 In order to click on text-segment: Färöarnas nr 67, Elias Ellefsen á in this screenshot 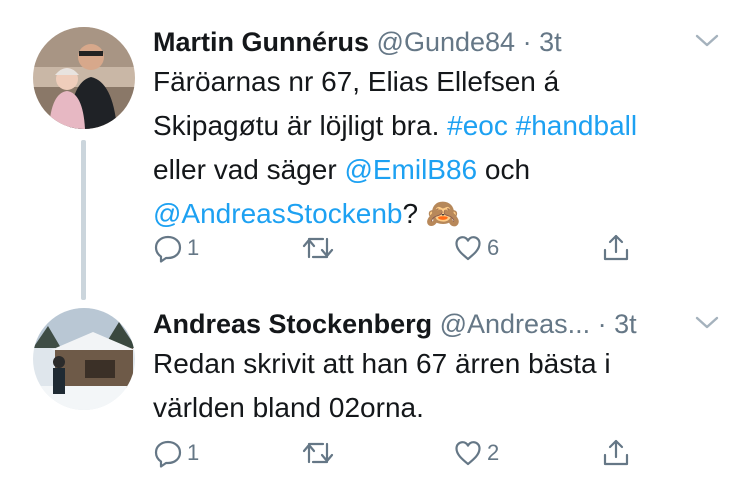, I will do `click(356, 81)`.